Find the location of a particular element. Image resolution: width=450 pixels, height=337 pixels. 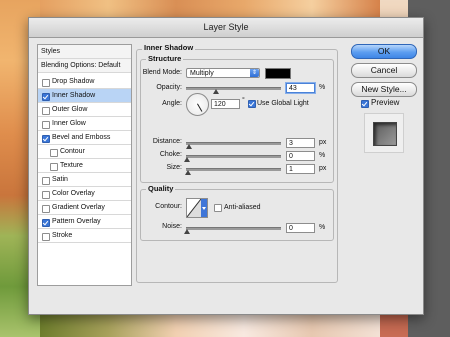

blend-mode-select: Multiply ⇕ is located at coordinates (223, 73).